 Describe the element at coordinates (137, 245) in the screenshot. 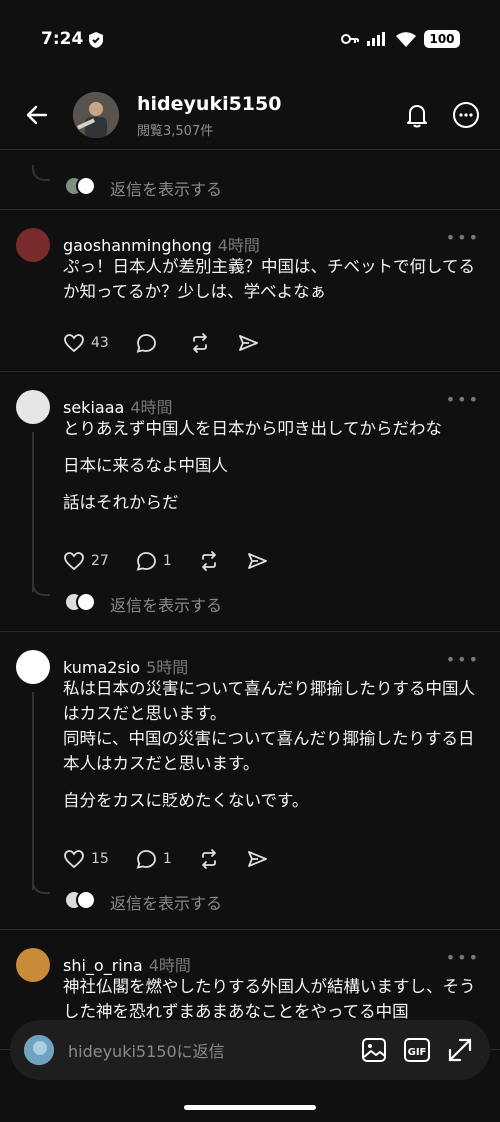

I see `username-text: gaoshanminghong` at that location.